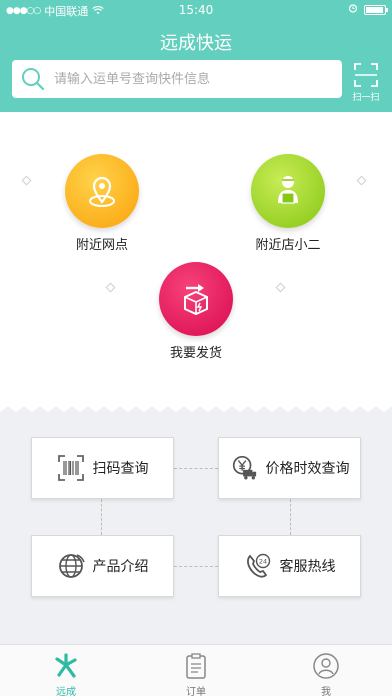  I want to click on search-bar, so click(177, 79).